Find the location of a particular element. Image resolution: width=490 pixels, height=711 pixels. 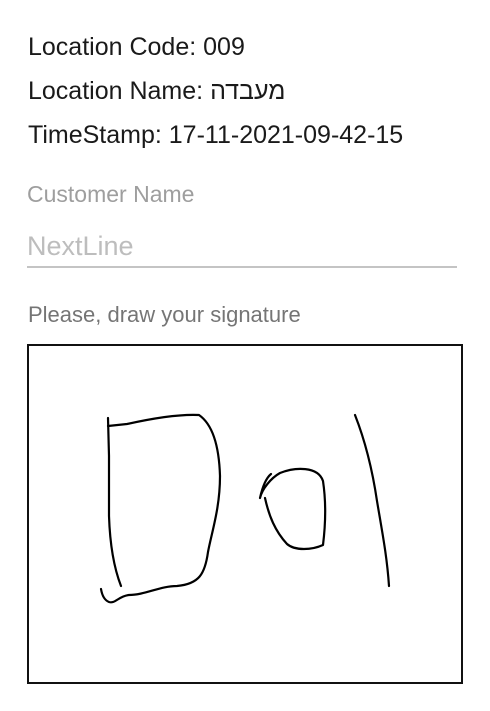

timestamp-line: TimeStamp: 17-11-2021-09-42-15 is located at coordinates (215, 135).